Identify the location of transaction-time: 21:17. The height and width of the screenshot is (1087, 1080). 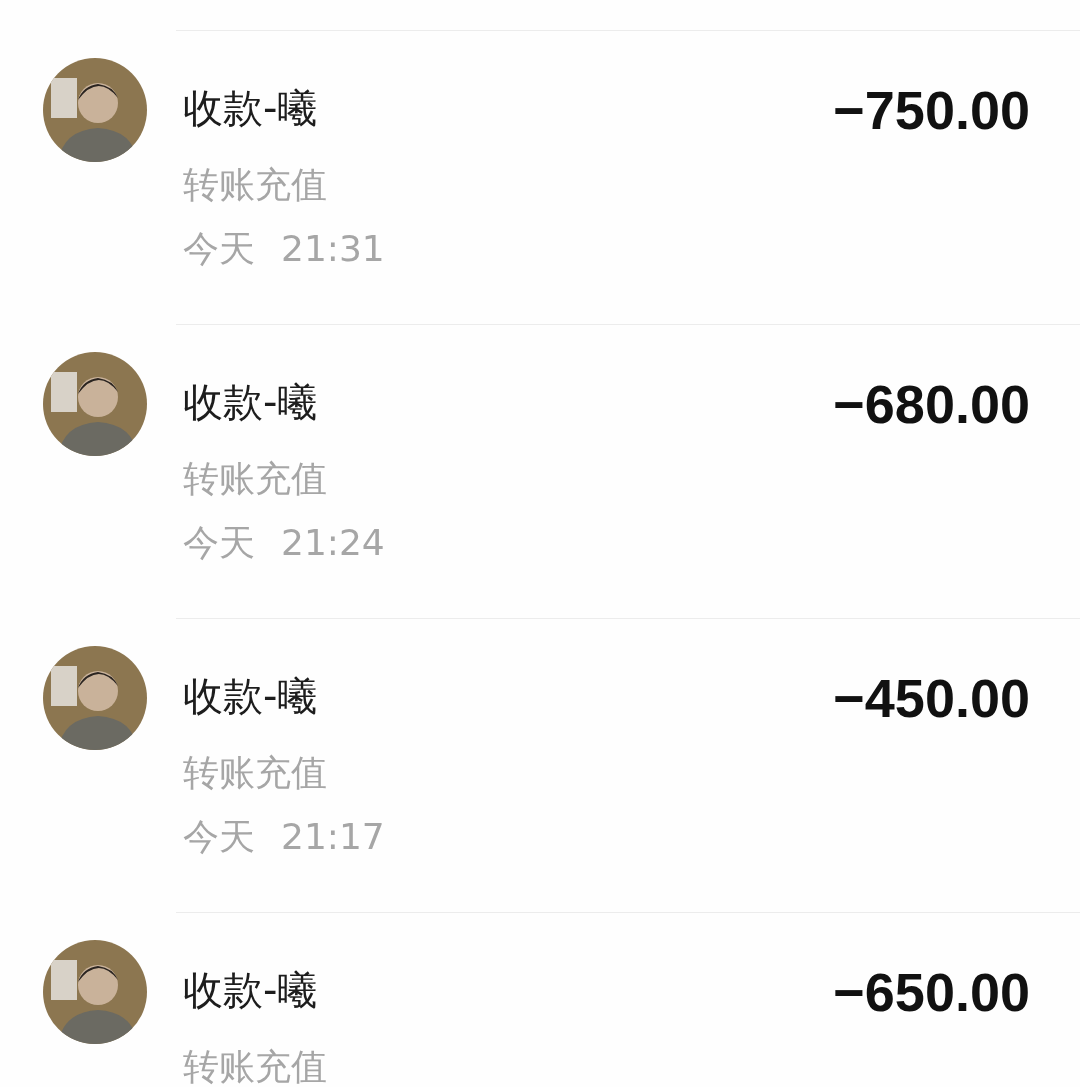
(333, 837).